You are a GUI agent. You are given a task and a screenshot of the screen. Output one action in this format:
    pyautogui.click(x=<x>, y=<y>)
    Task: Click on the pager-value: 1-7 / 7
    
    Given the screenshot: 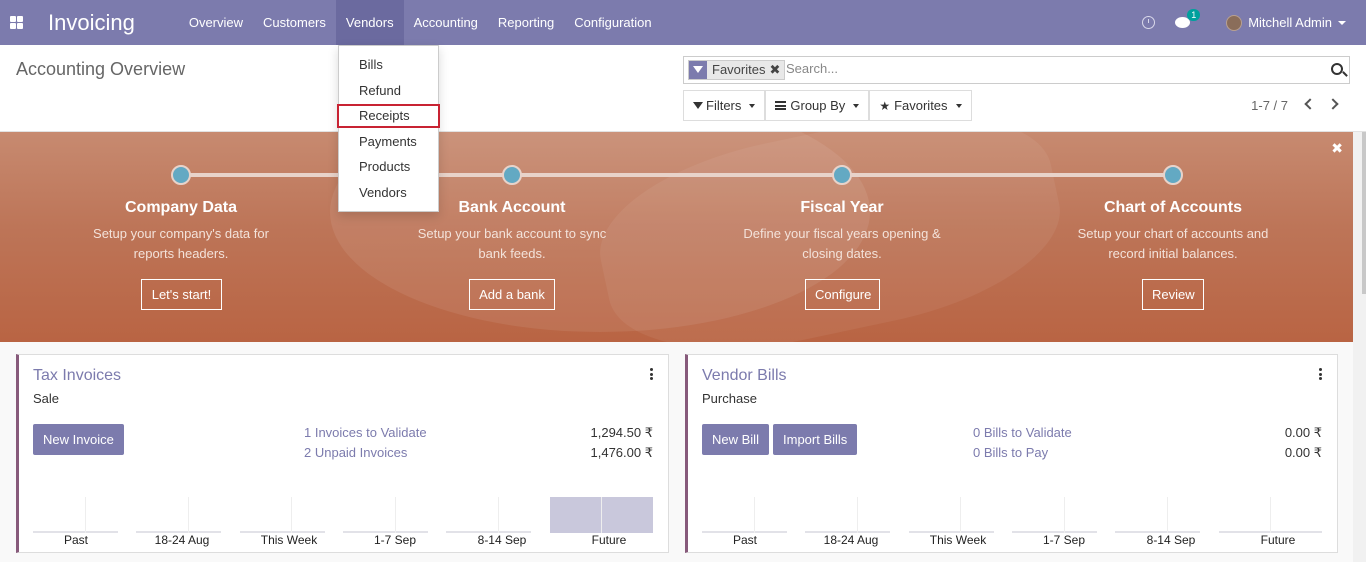 What is the action you would take?
    pyautogui.click(x=1269, y=105)
    